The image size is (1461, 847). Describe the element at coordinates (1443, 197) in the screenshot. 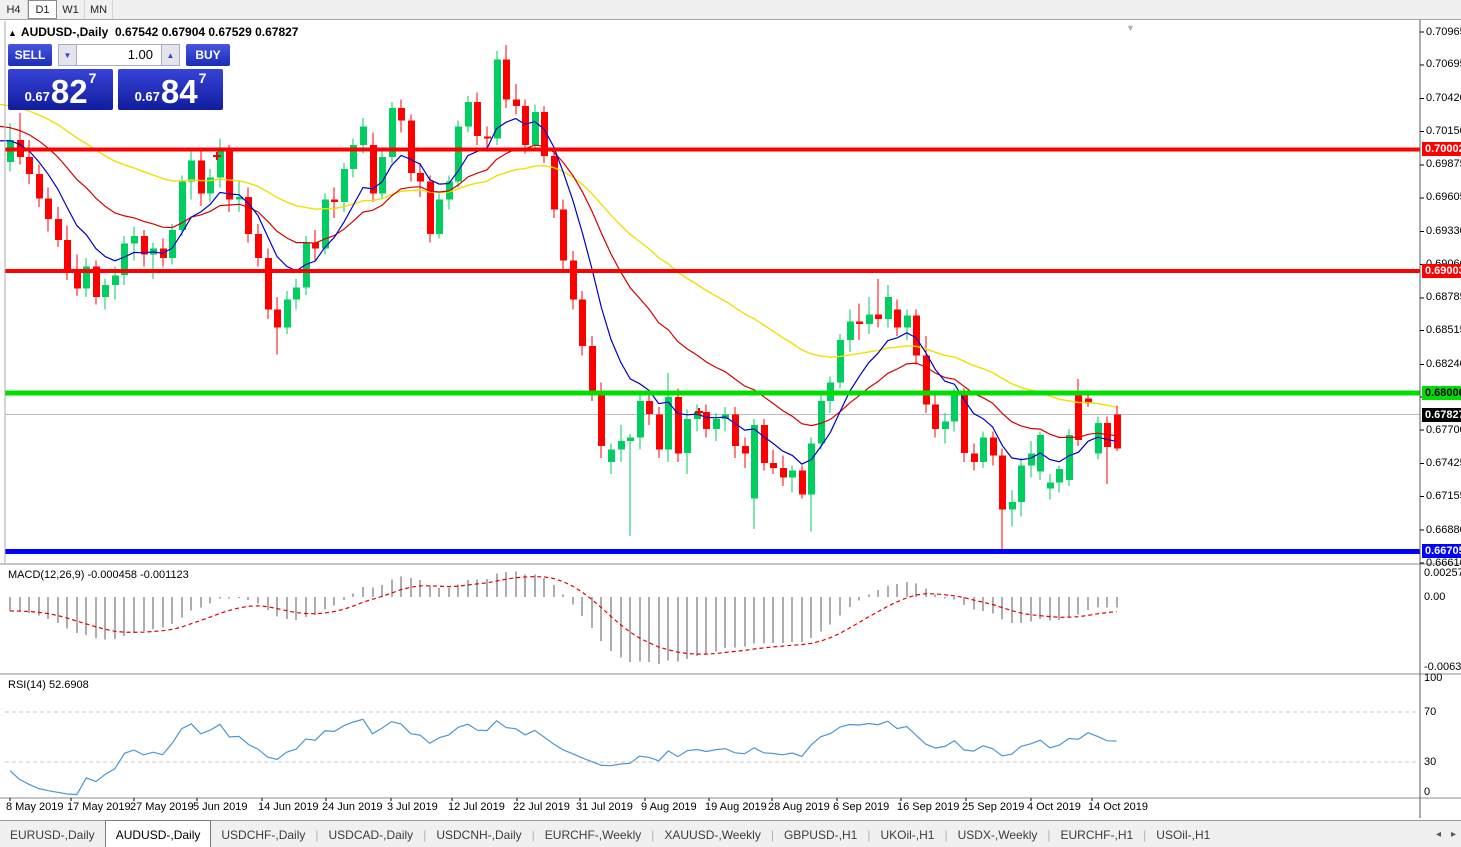

I see `price-axis-label: 0.69605` at that location.